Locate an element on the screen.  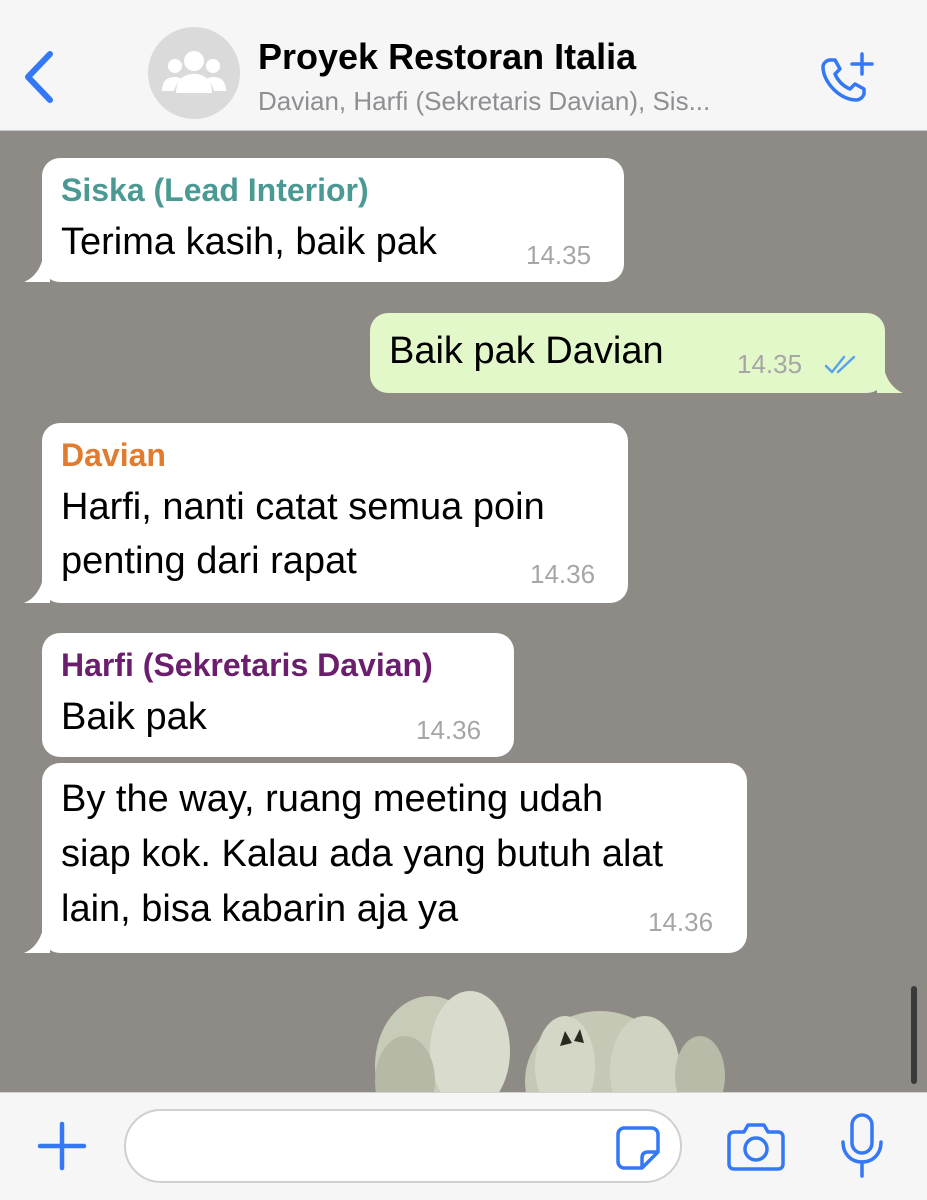
sender-name: Davian is located at coordinates (113, 455).